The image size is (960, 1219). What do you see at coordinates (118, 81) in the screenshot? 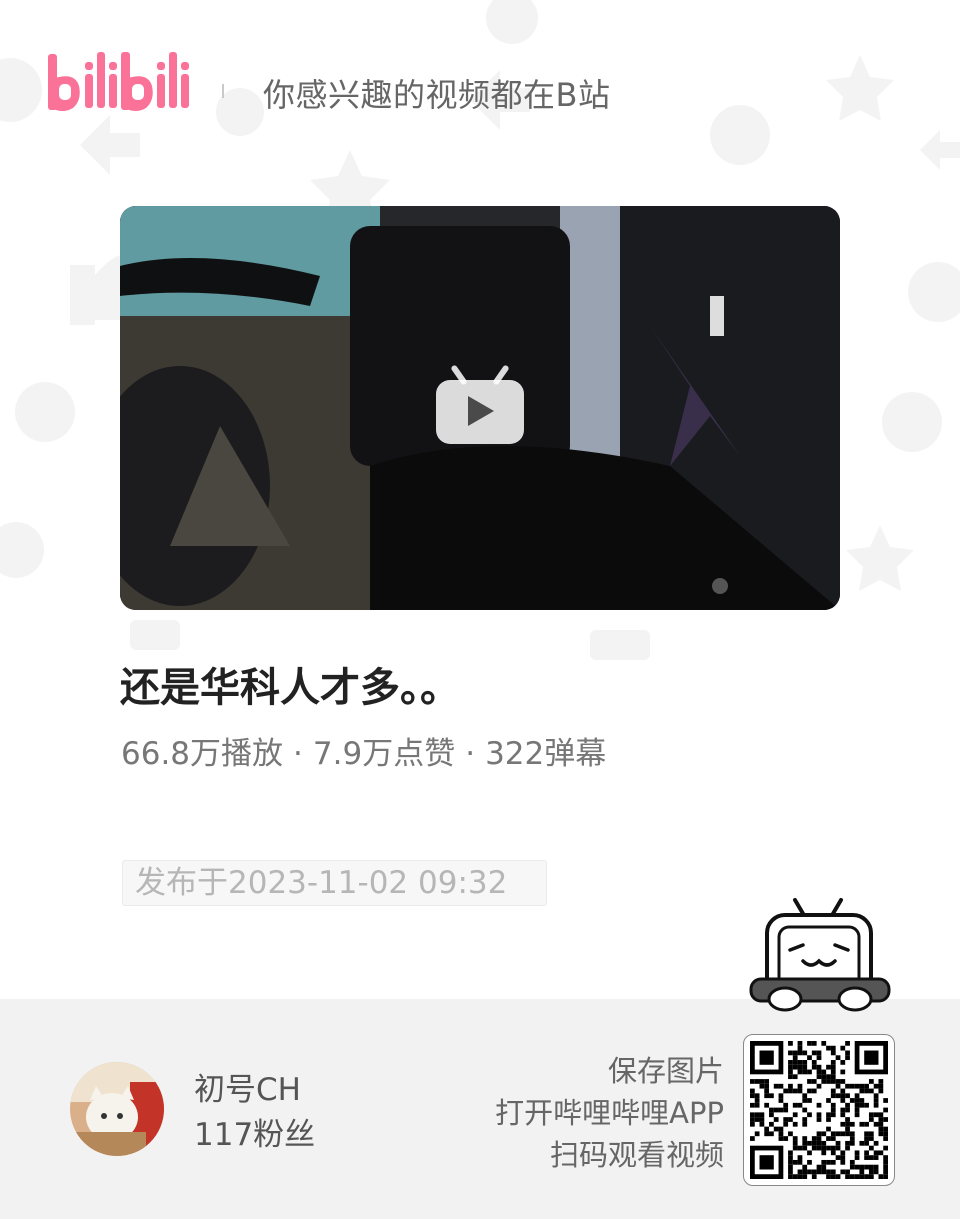
I see `bilibili-logo` at bounding box center [118, 81].